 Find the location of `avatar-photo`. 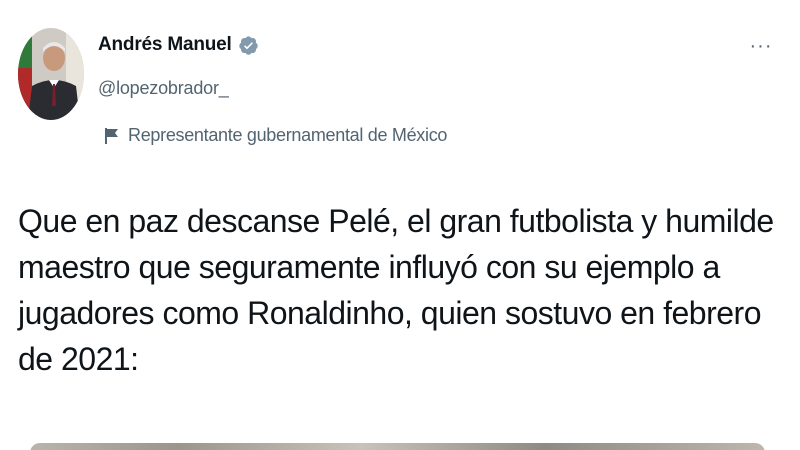

avatar-photo is located at coordinates (51, 74).